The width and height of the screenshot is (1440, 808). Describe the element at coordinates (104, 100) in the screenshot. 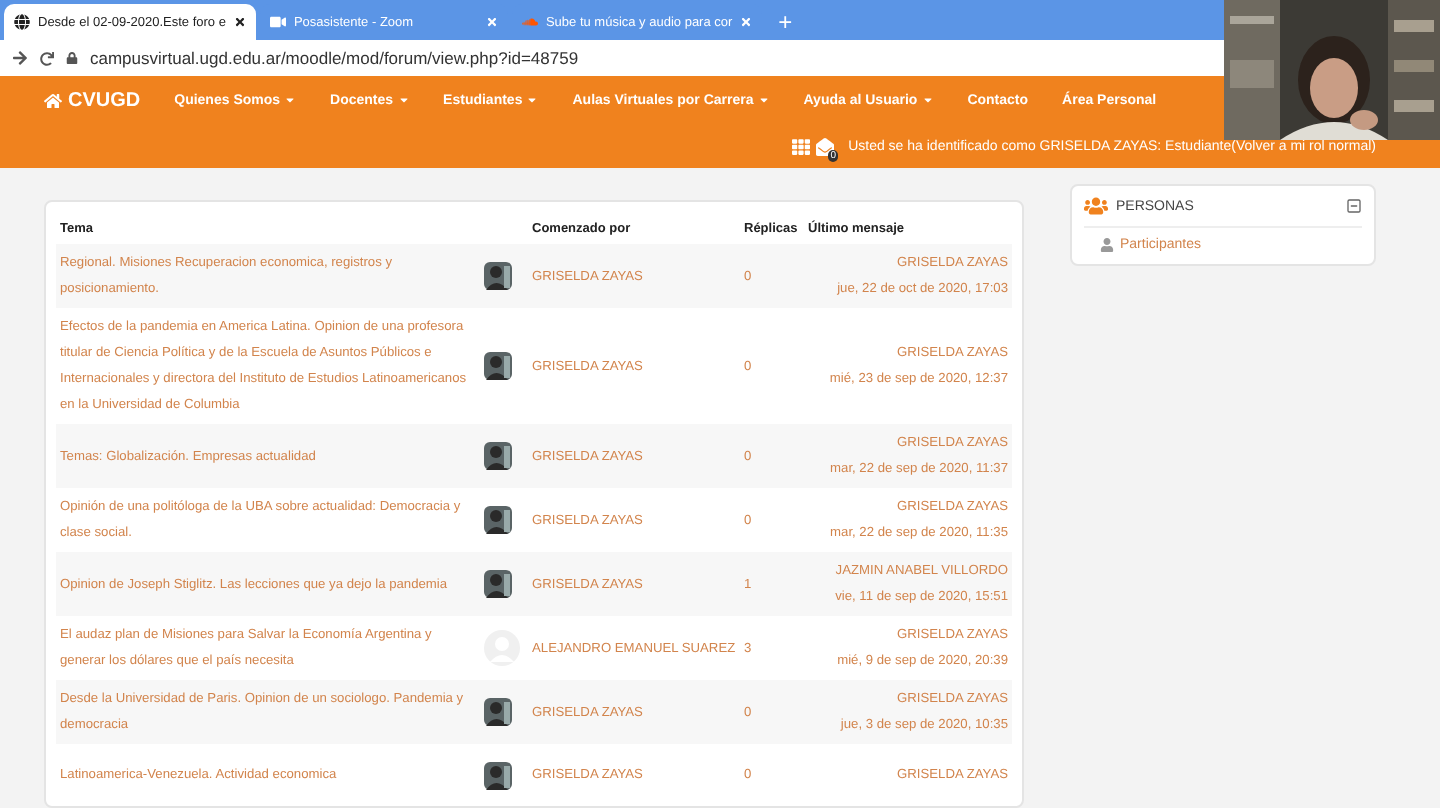

I see `brand-name: CVUGD` at that location.